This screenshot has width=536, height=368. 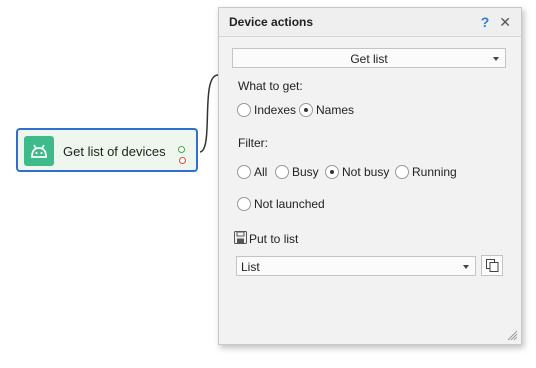 What do you see at coordinates (114, 151) in the screenshot?
I see `node-title: Get list of devices` at bounding box center [114, 151].